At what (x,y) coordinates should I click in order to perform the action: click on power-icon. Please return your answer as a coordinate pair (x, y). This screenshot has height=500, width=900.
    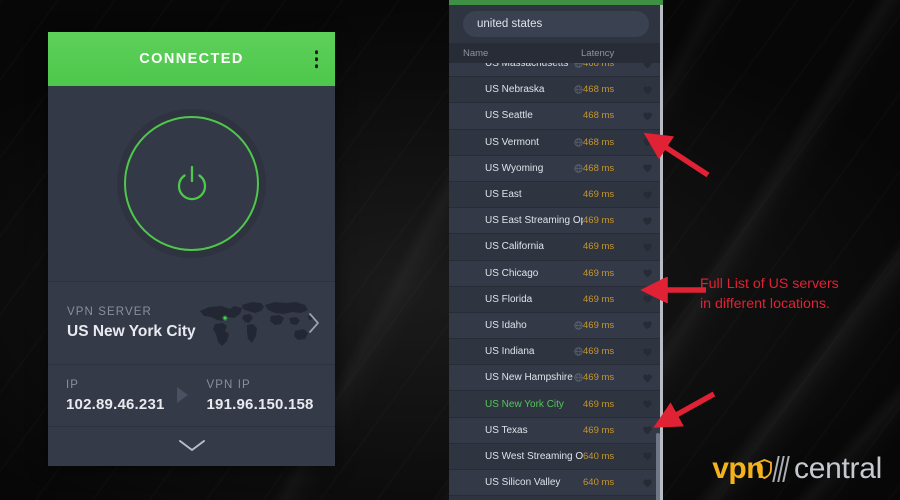
    Looking at the image, I should click on (191, 182).